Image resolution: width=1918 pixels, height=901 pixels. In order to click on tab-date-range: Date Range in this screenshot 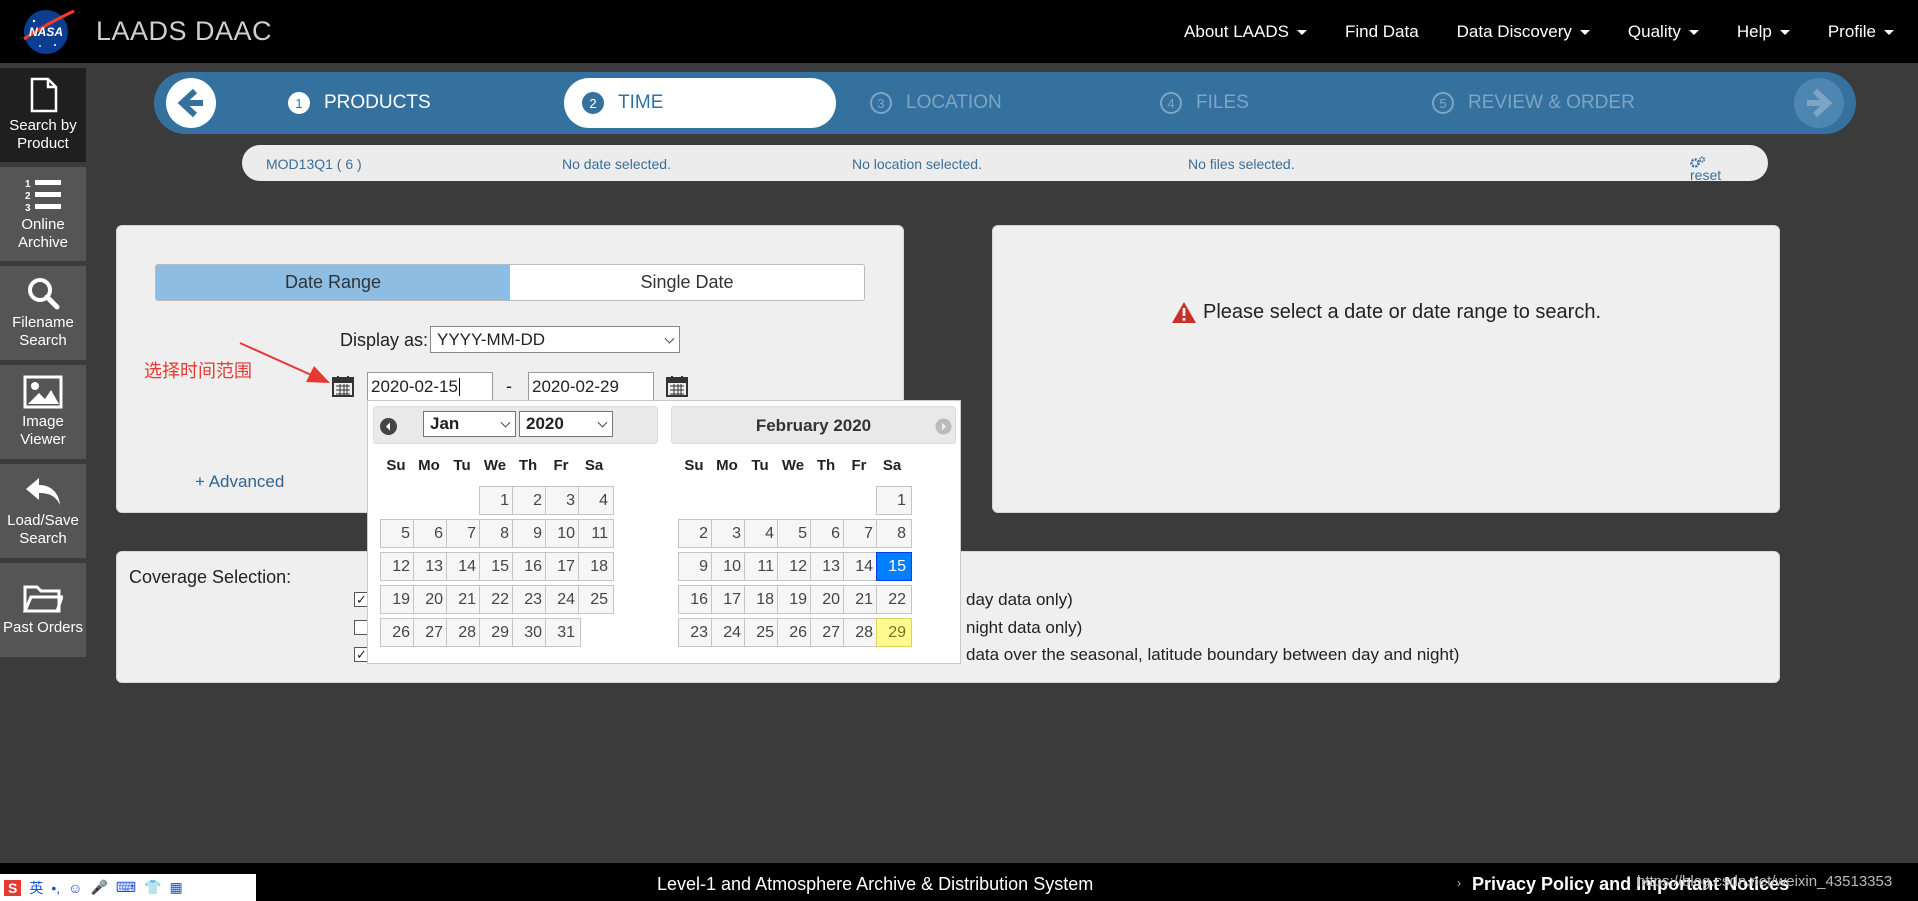, I will do `click(333, 282)`.